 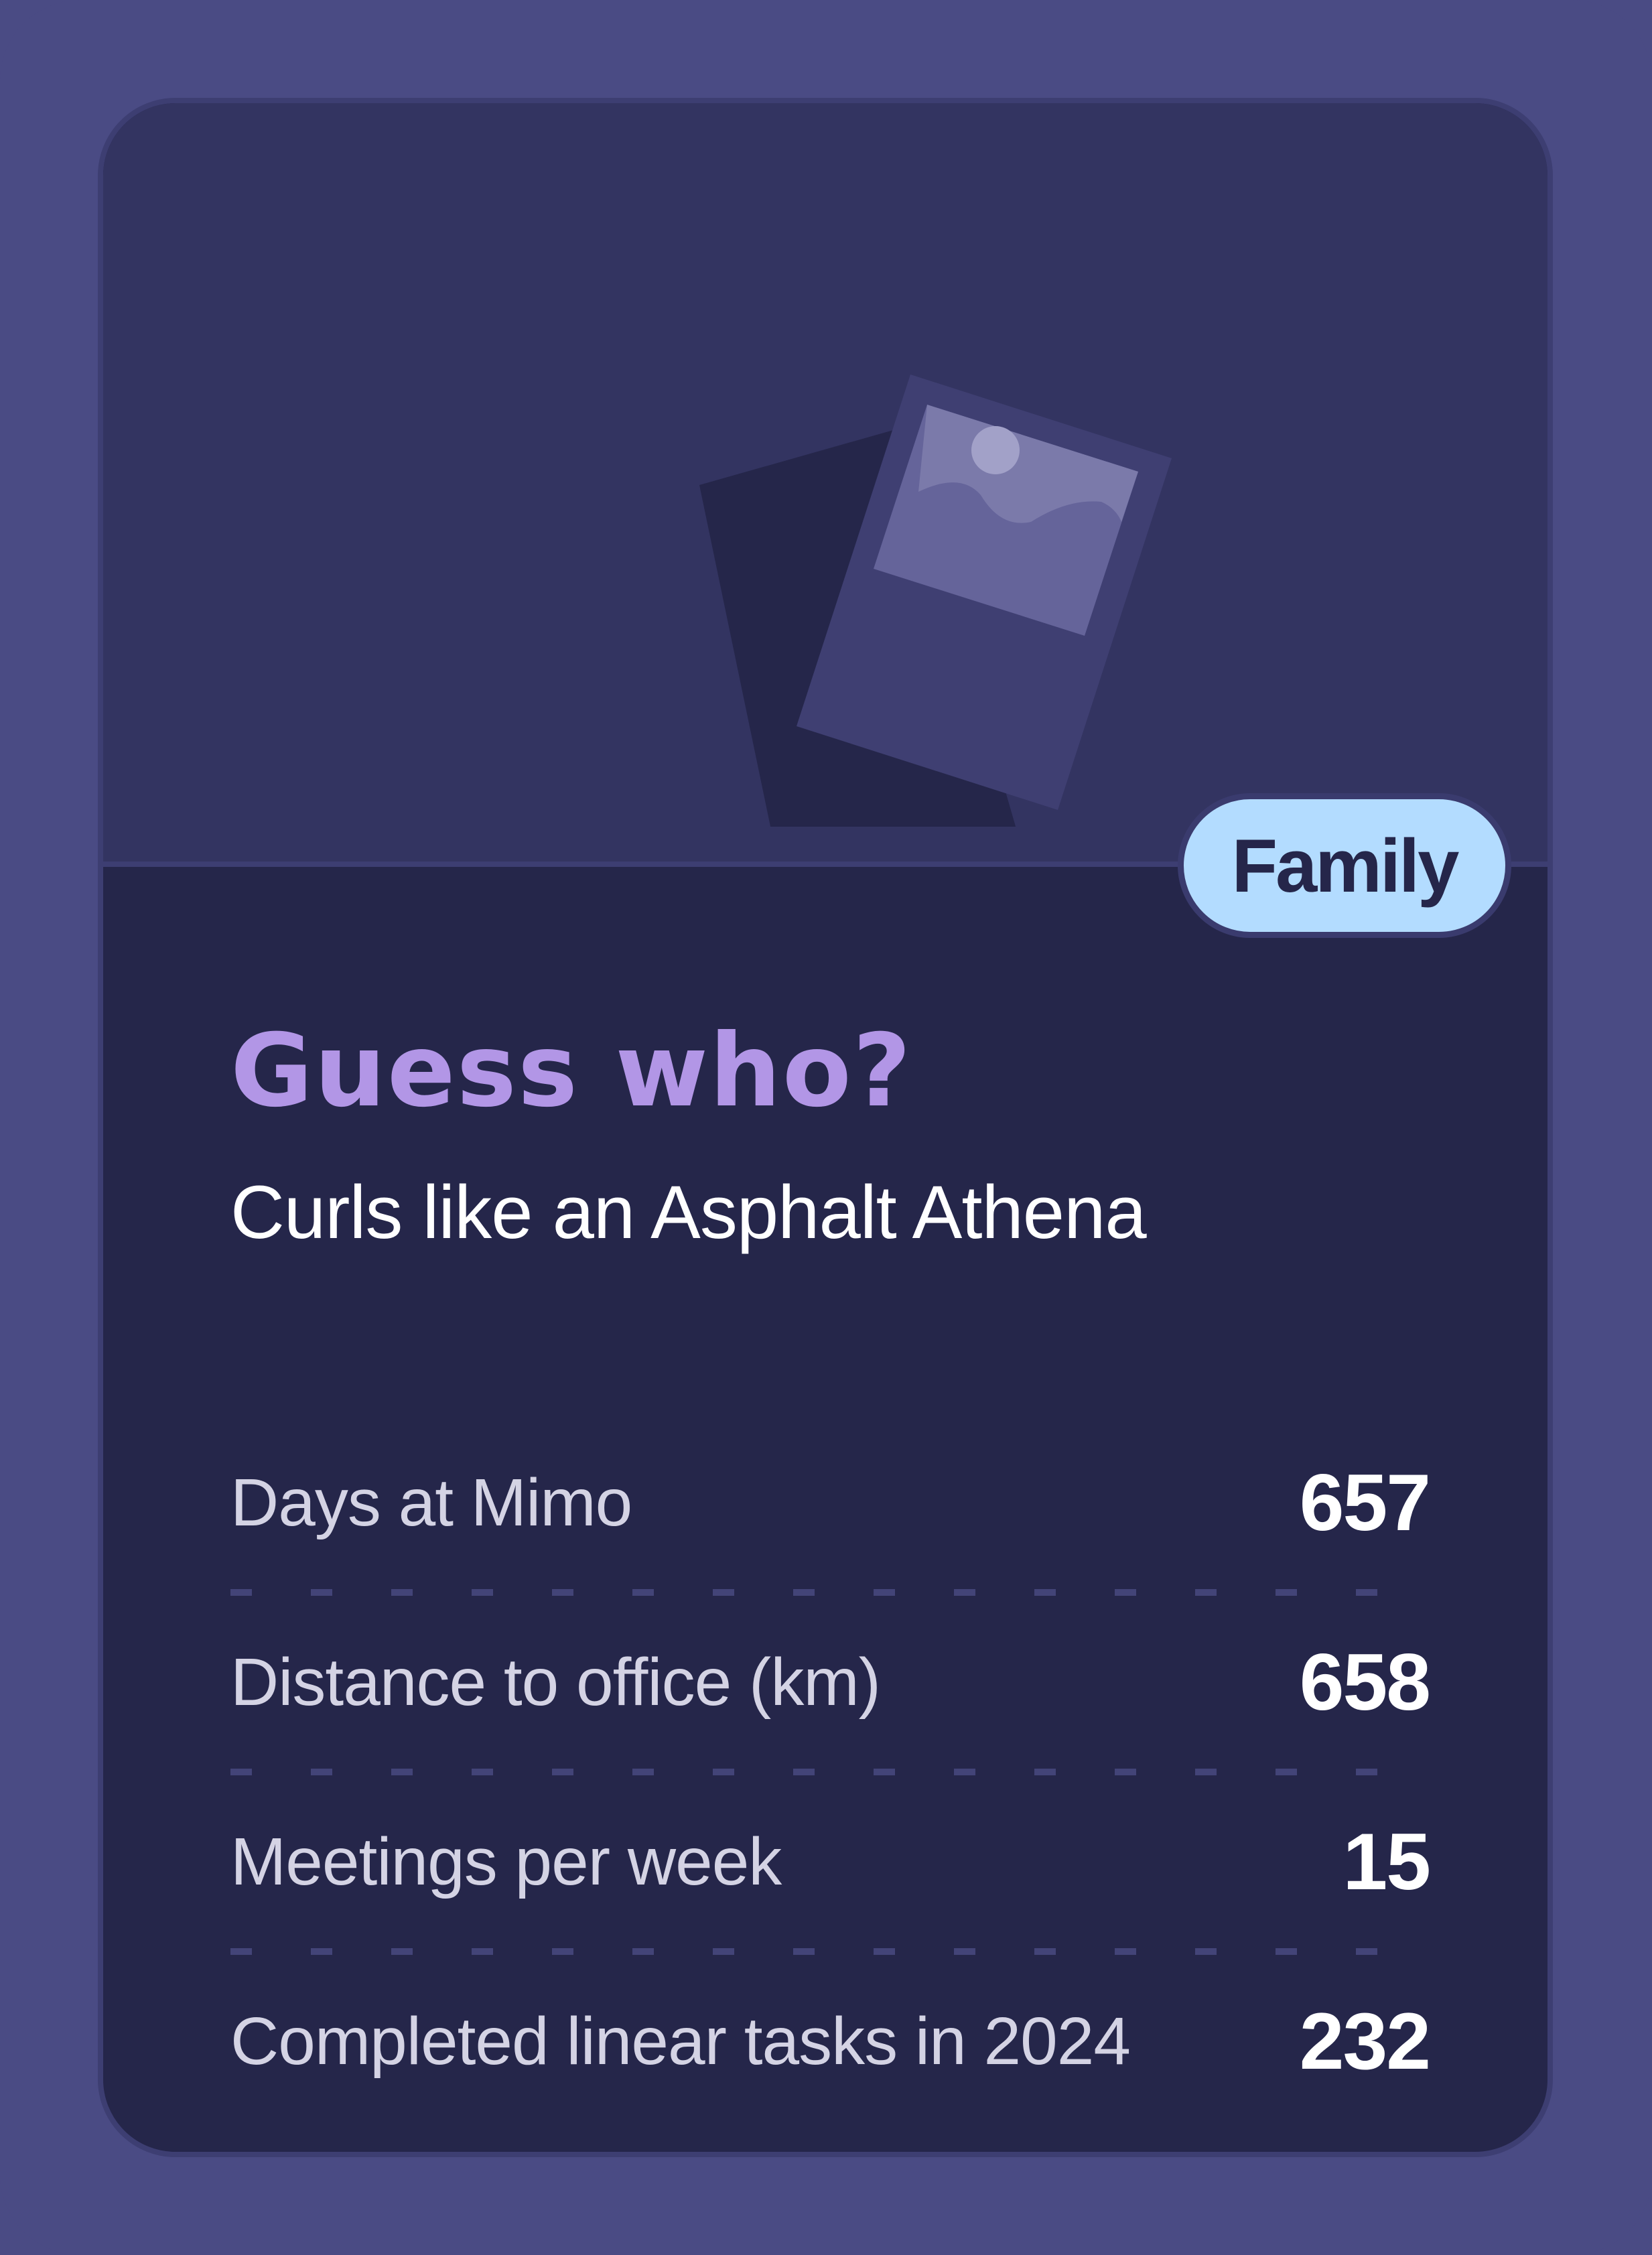 I want to click on stat-value: 15, so click(x=1387, y=1862).